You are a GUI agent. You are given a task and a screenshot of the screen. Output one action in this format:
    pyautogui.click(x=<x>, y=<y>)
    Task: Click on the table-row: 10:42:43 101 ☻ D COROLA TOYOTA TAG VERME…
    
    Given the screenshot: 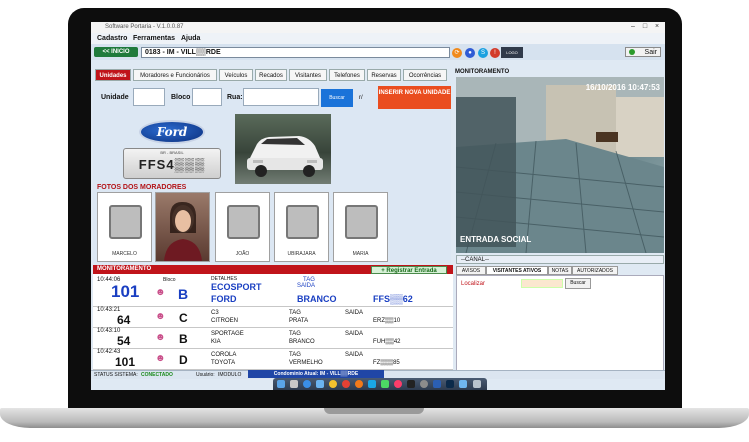 What is the action you would take?
    pyautogui.click(x=273, y=359)
    